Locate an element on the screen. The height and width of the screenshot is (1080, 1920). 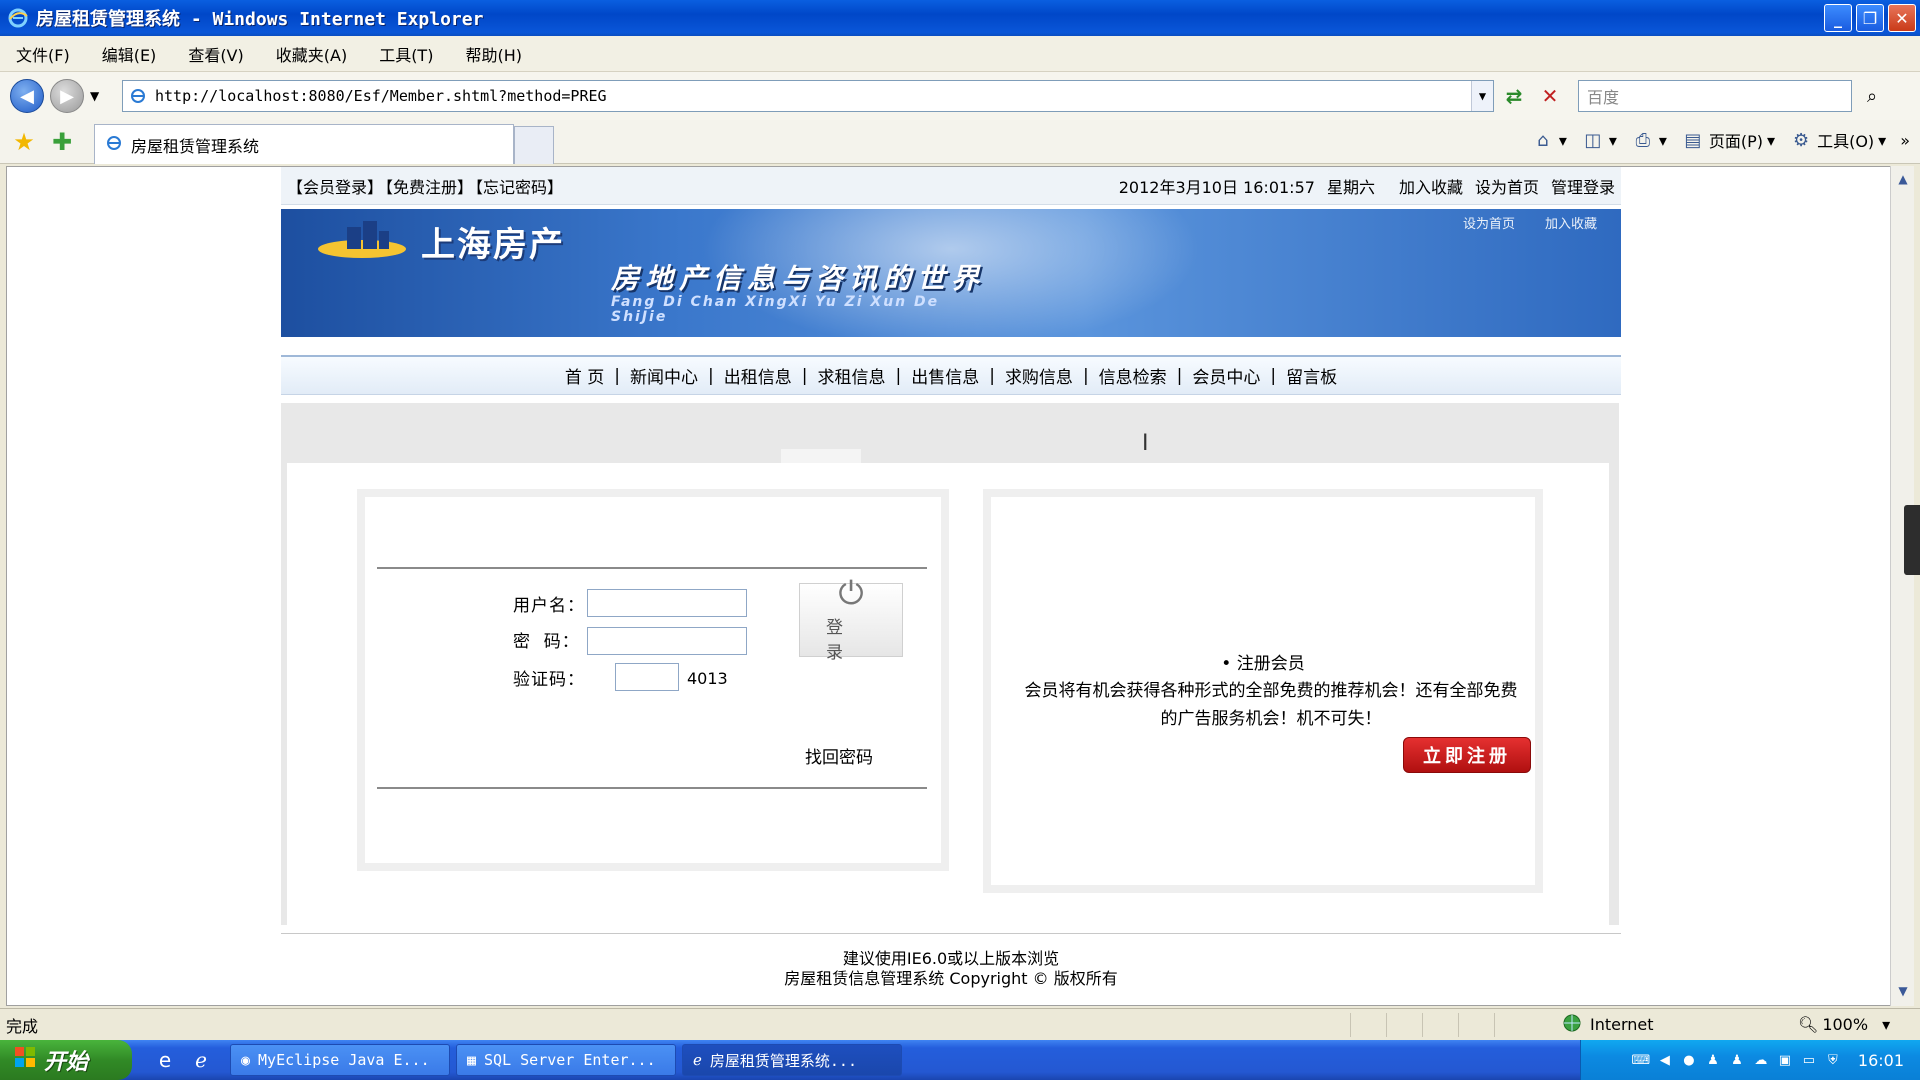
nav-message-board: 留言板 is located at coordinates (1311, 375).